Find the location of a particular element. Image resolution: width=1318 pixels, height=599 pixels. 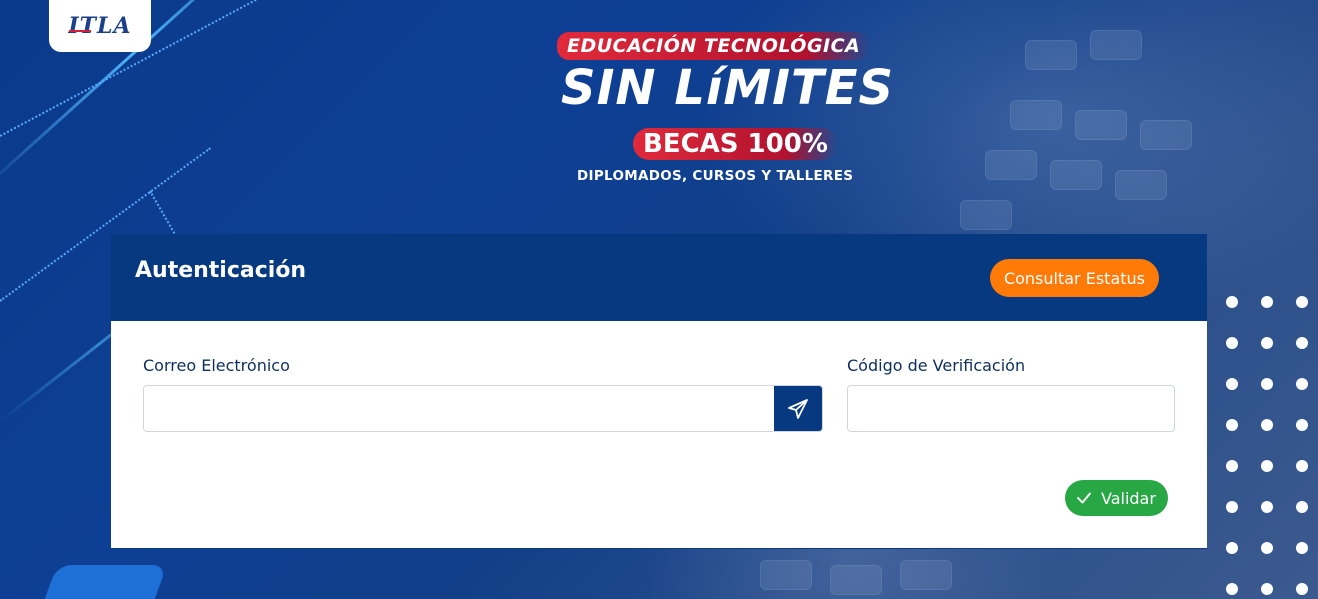

email-label: Correo Electrónico is located at coordinates (216, 365).